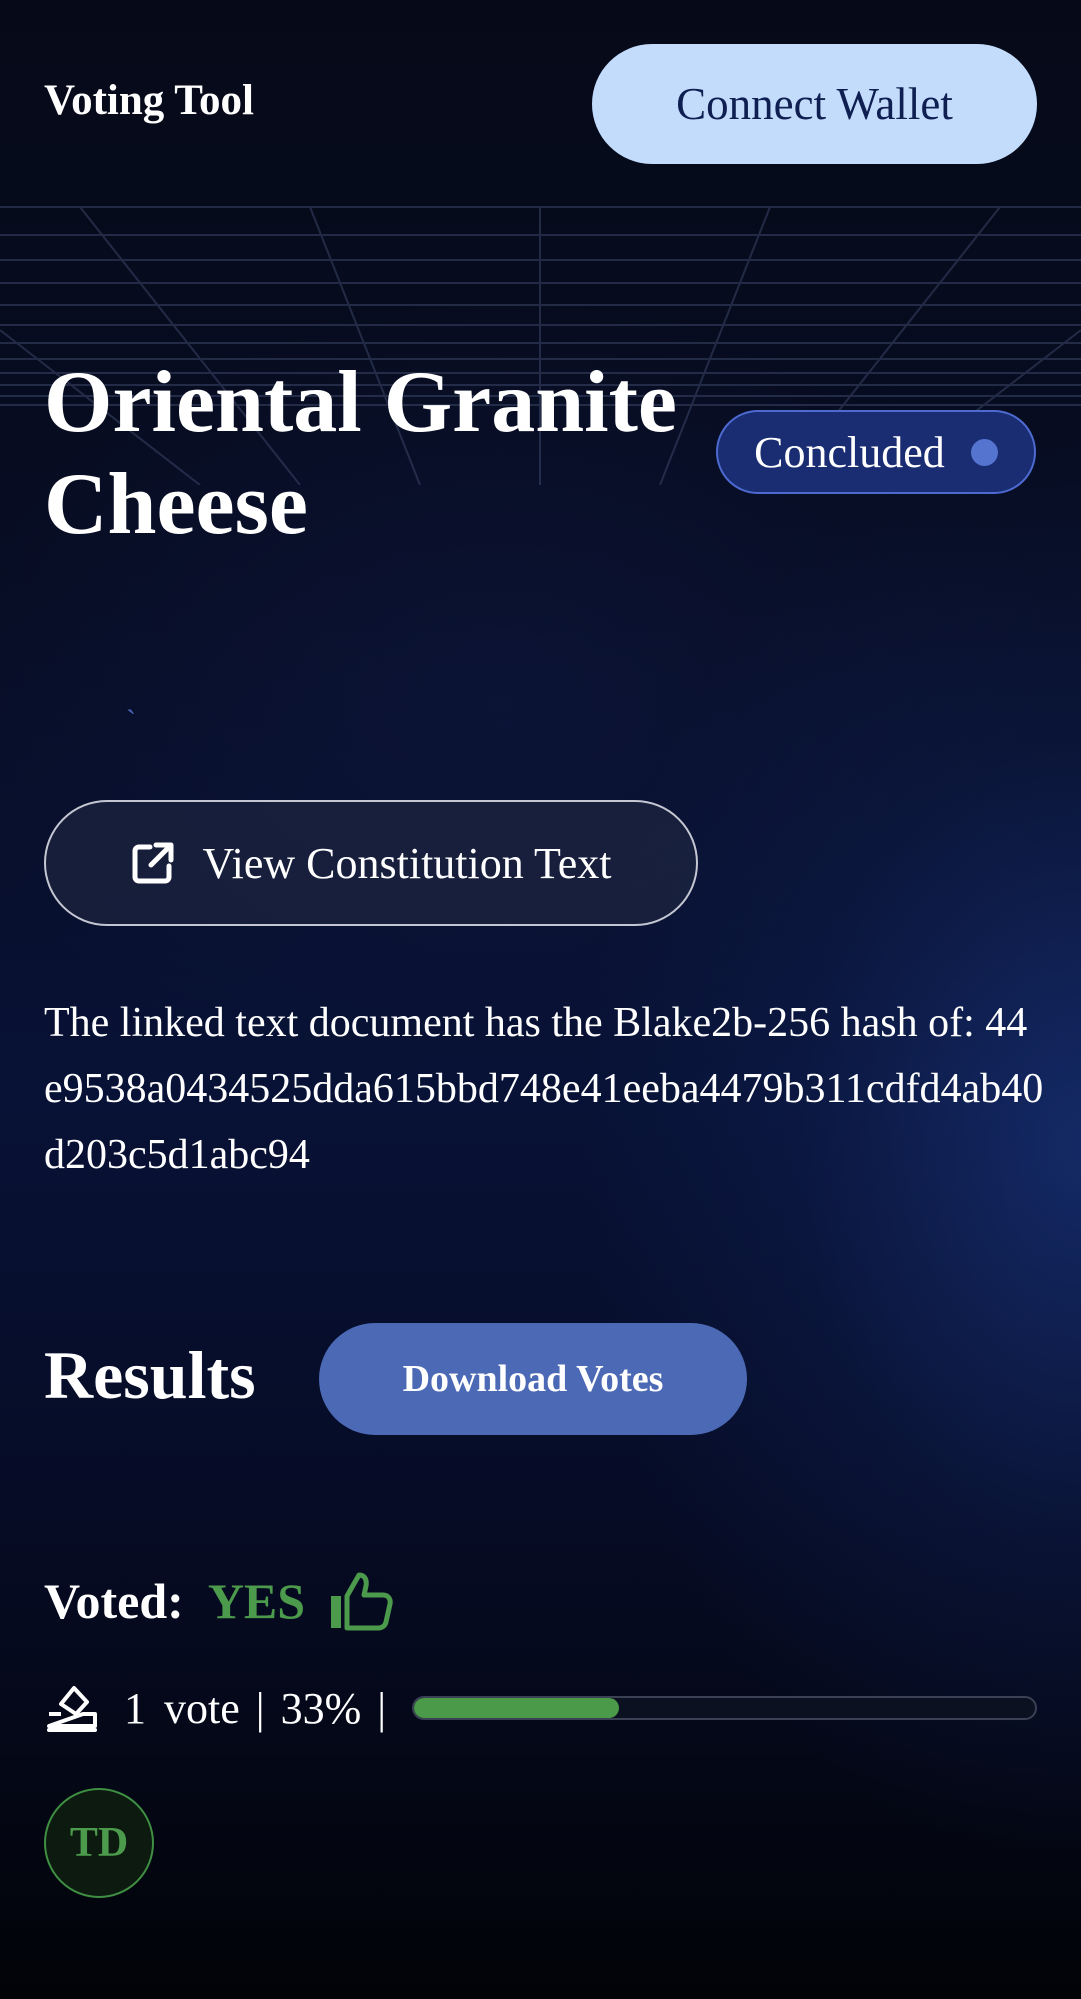  Describe the element at coordinates (360, 453) in the screenshot. I see `proposal-title: Oriental Granite Cheese` at that location.